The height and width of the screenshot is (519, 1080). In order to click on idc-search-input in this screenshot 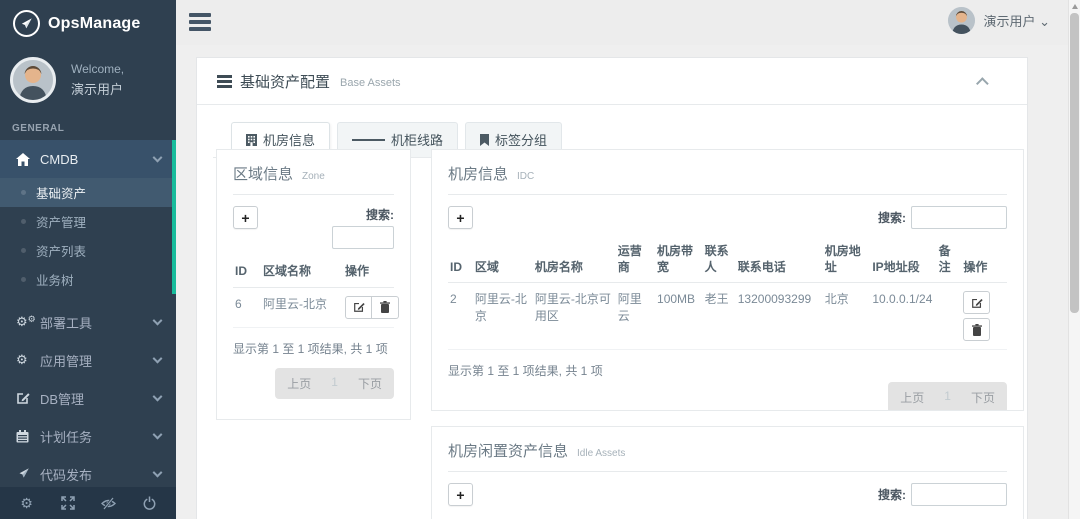, I will do `click(959, 217)`.